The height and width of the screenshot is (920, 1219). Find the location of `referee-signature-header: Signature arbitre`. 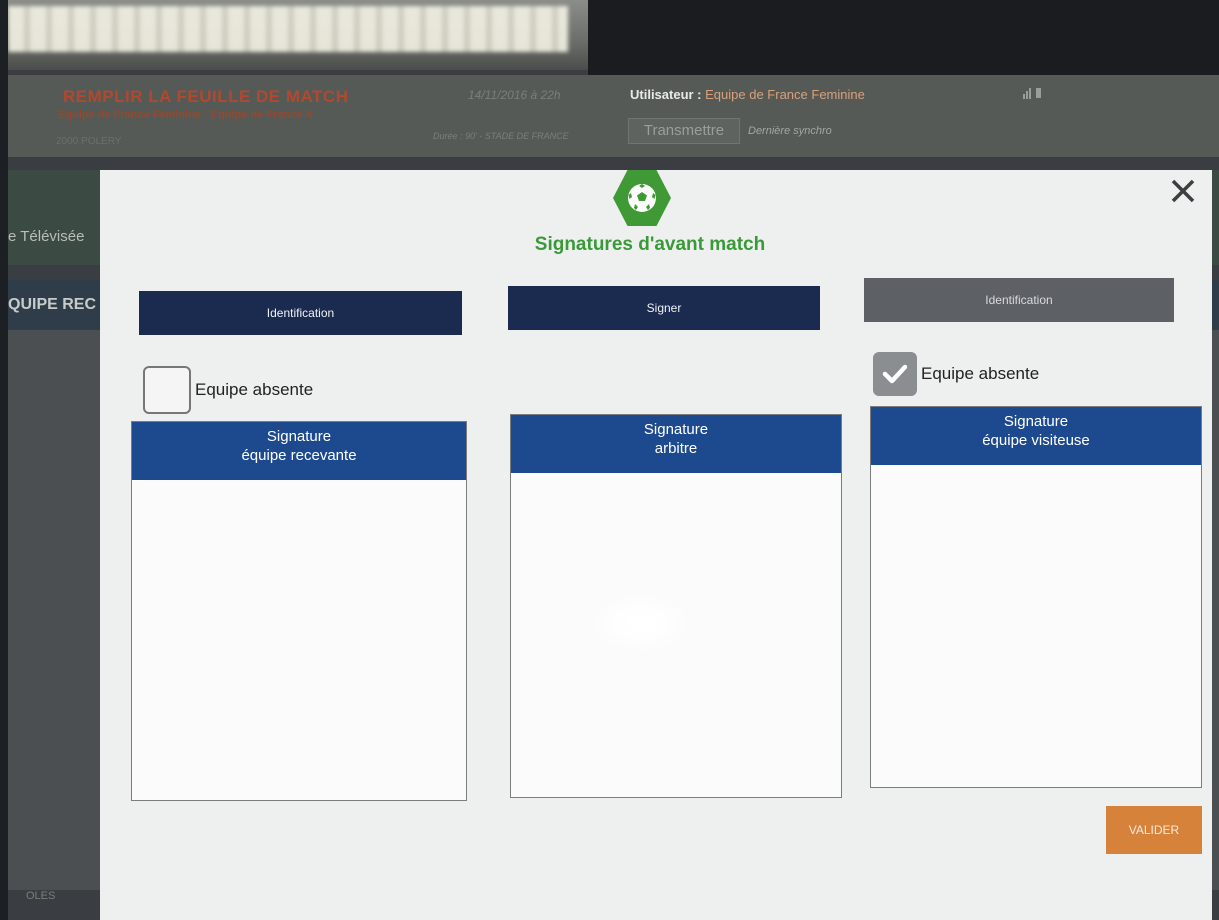

referee-signature-header: Signature arbitre is located at coordinates (676, 444).